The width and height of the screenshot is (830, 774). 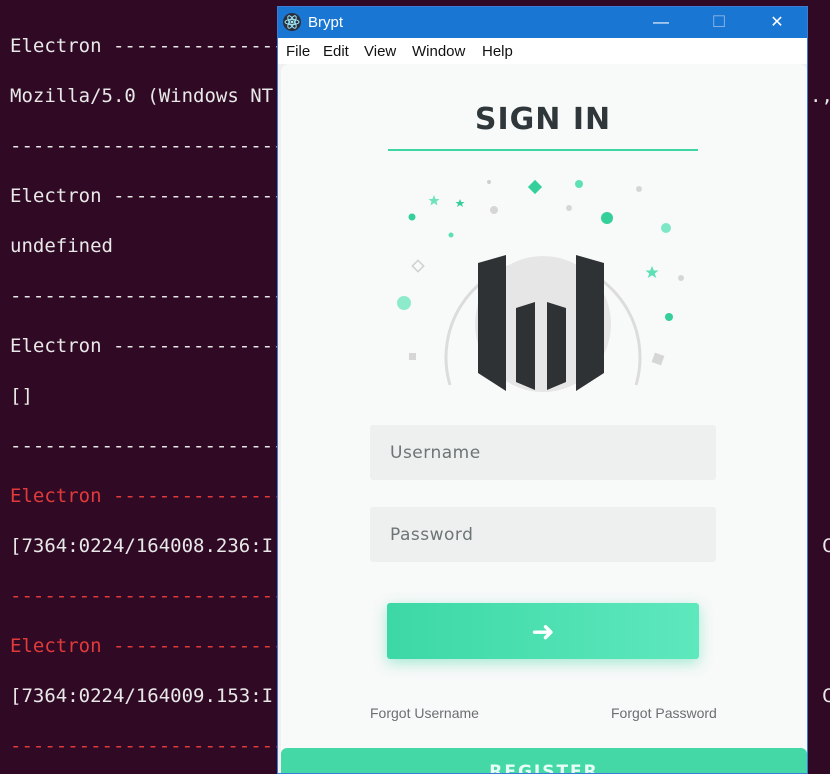 What do you see at coordinates (543, 534) in the screenshot?
I see `password-input` at bounding box center [543, 534].